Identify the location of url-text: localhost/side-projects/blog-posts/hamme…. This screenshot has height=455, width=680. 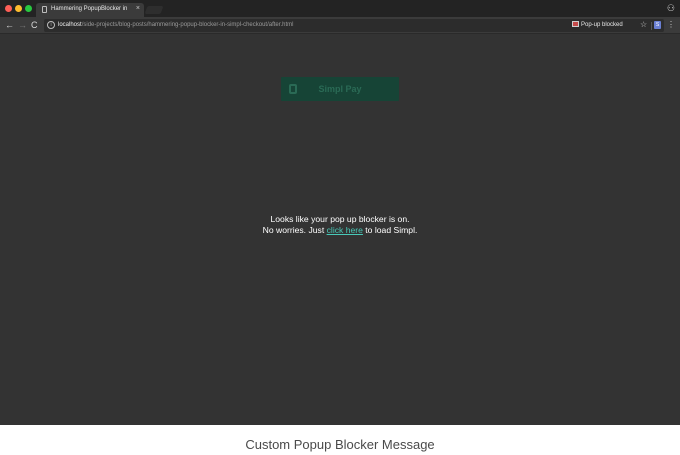
(175, 25).